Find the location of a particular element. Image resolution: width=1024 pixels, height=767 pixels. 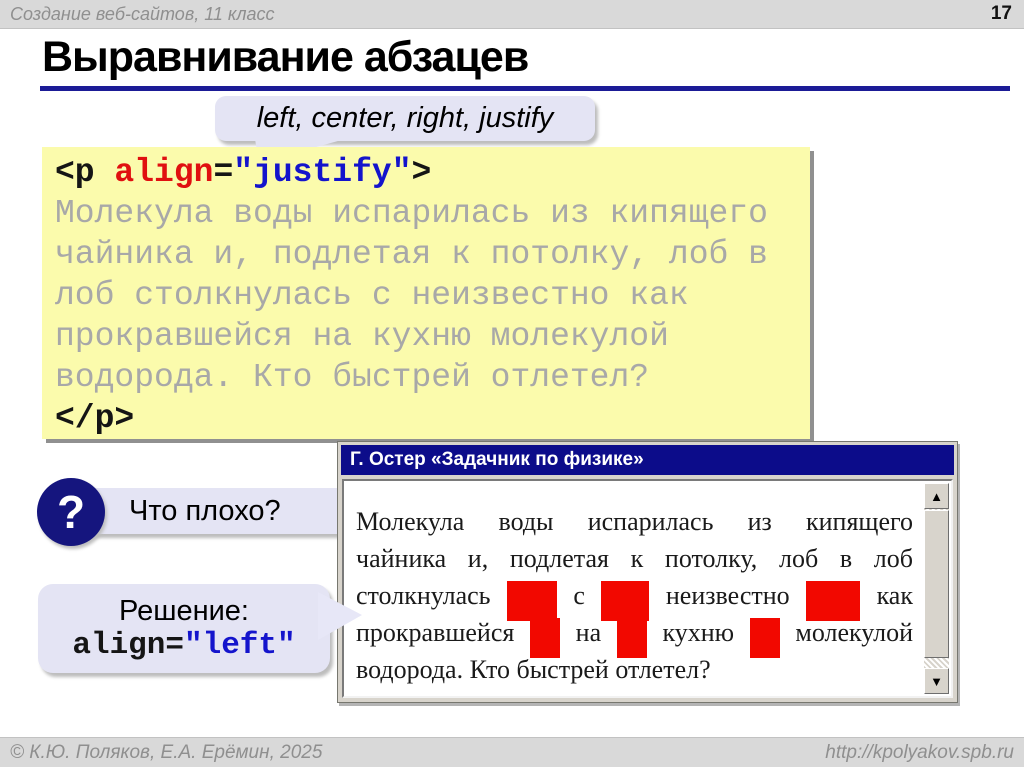

code-line: чайника и, подлетая к потолку, лоб в is located at coordinates (432, 254).